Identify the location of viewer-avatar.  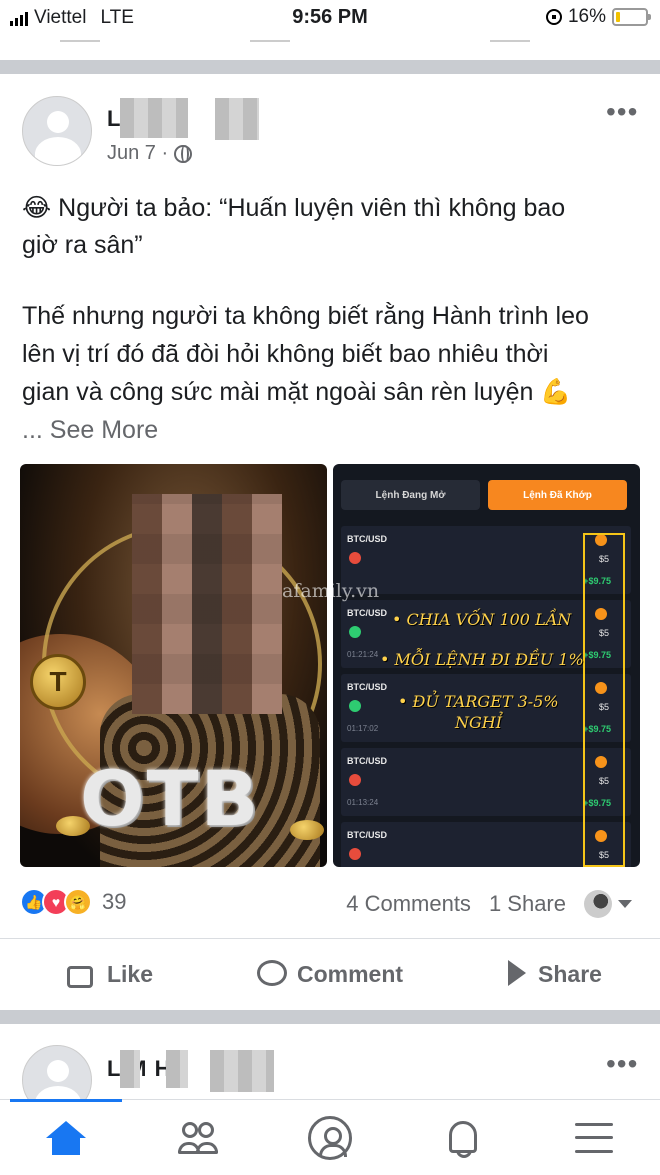
(598, 904).